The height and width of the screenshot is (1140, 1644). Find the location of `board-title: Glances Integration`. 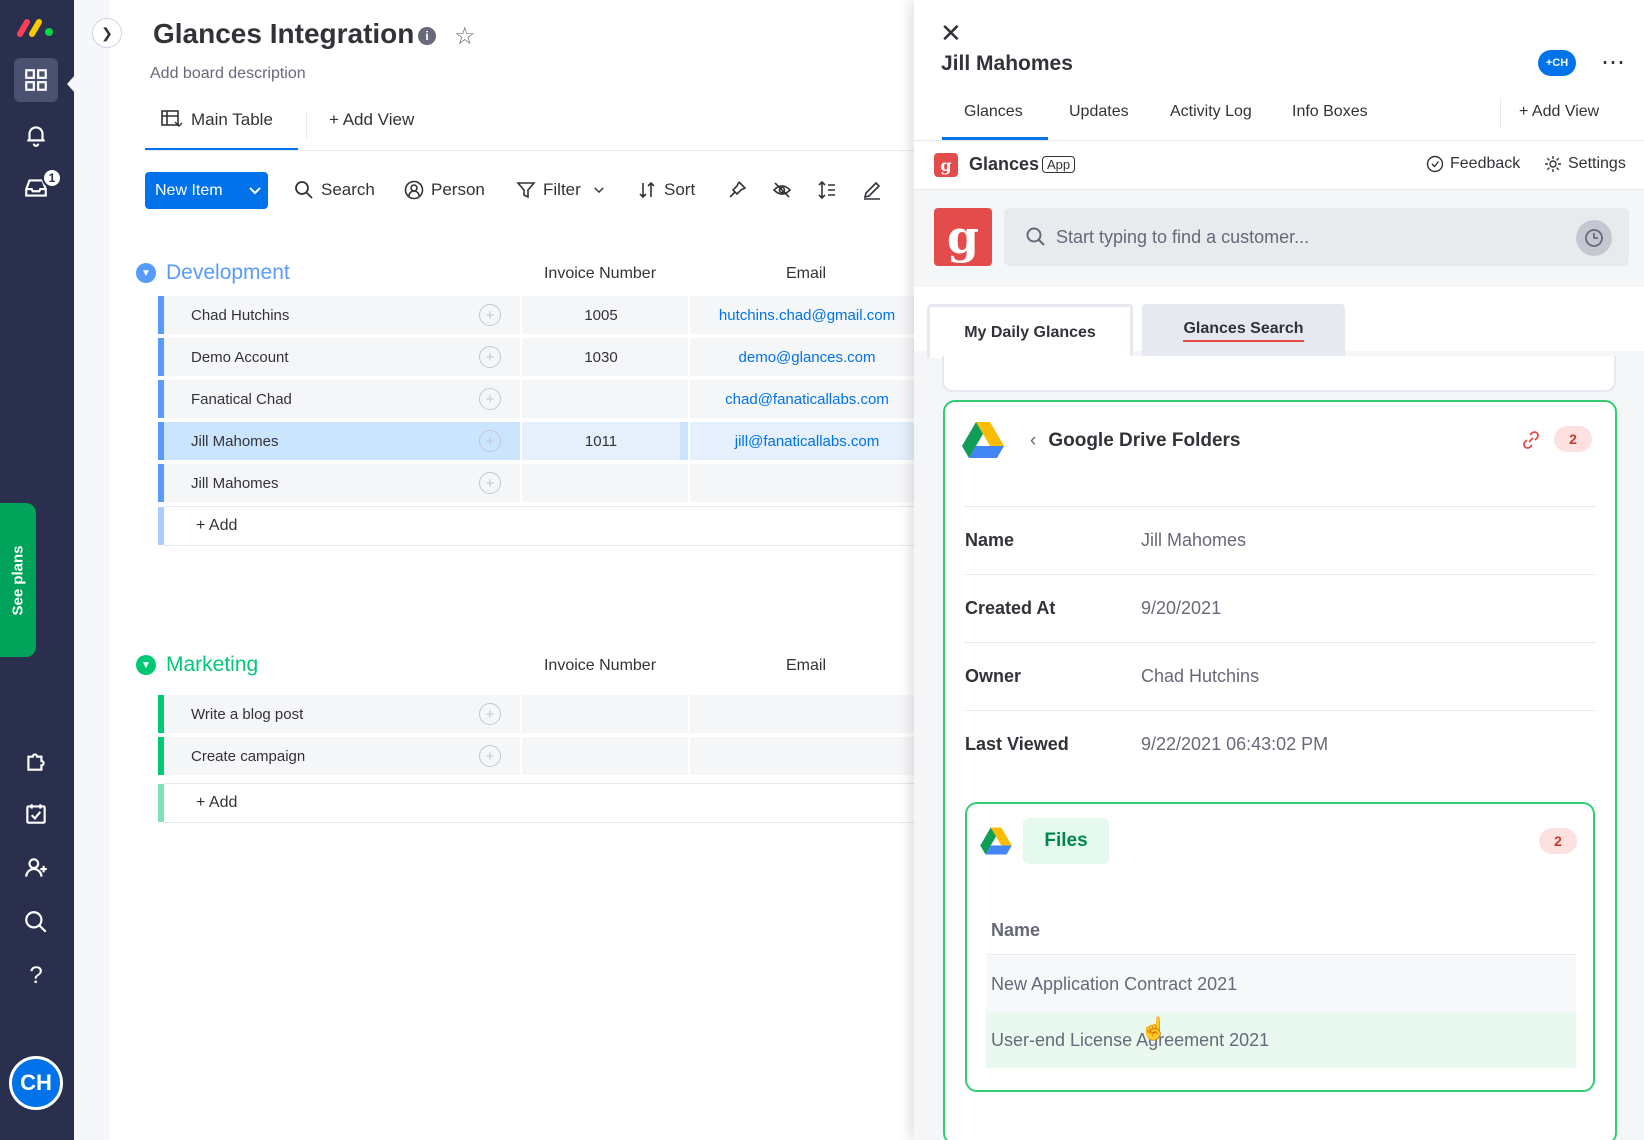

board-title: Glances Integration is located at coordinates (283, 34).